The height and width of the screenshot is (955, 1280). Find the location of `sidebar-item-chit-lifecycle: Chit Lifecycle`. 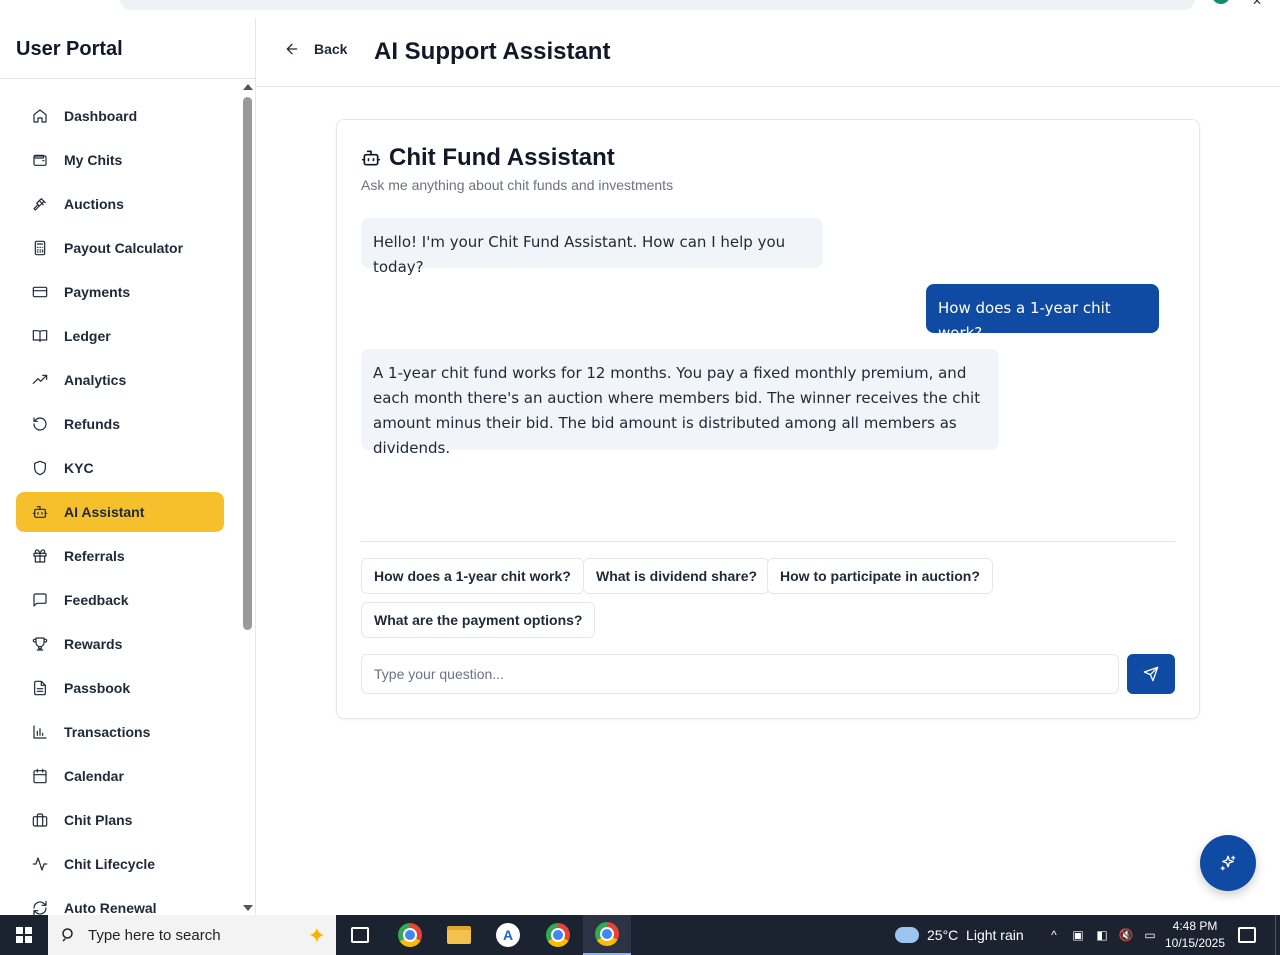

sidebar-item-chit-lifecycle: Chit Lifecycle is located at coordinates (120, 864).